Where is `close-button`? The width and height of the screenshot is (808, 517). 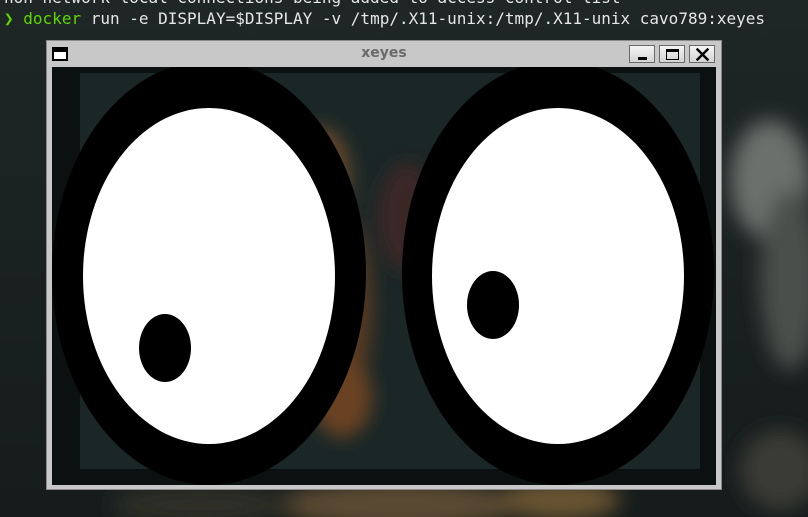 close-button is located at coordinates (702, 54).